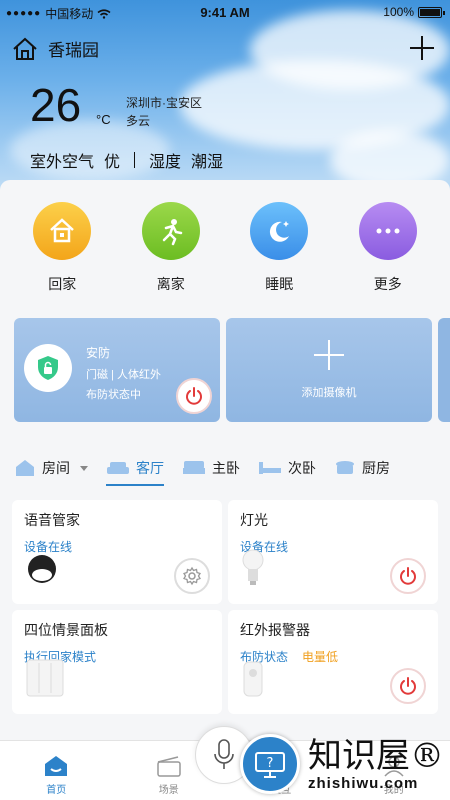 Image resolution: width=450 pixels, height=800 pixels. Describe the element at coordinates (431, 12) in the screenshot. I see `battery-icon` at that location.